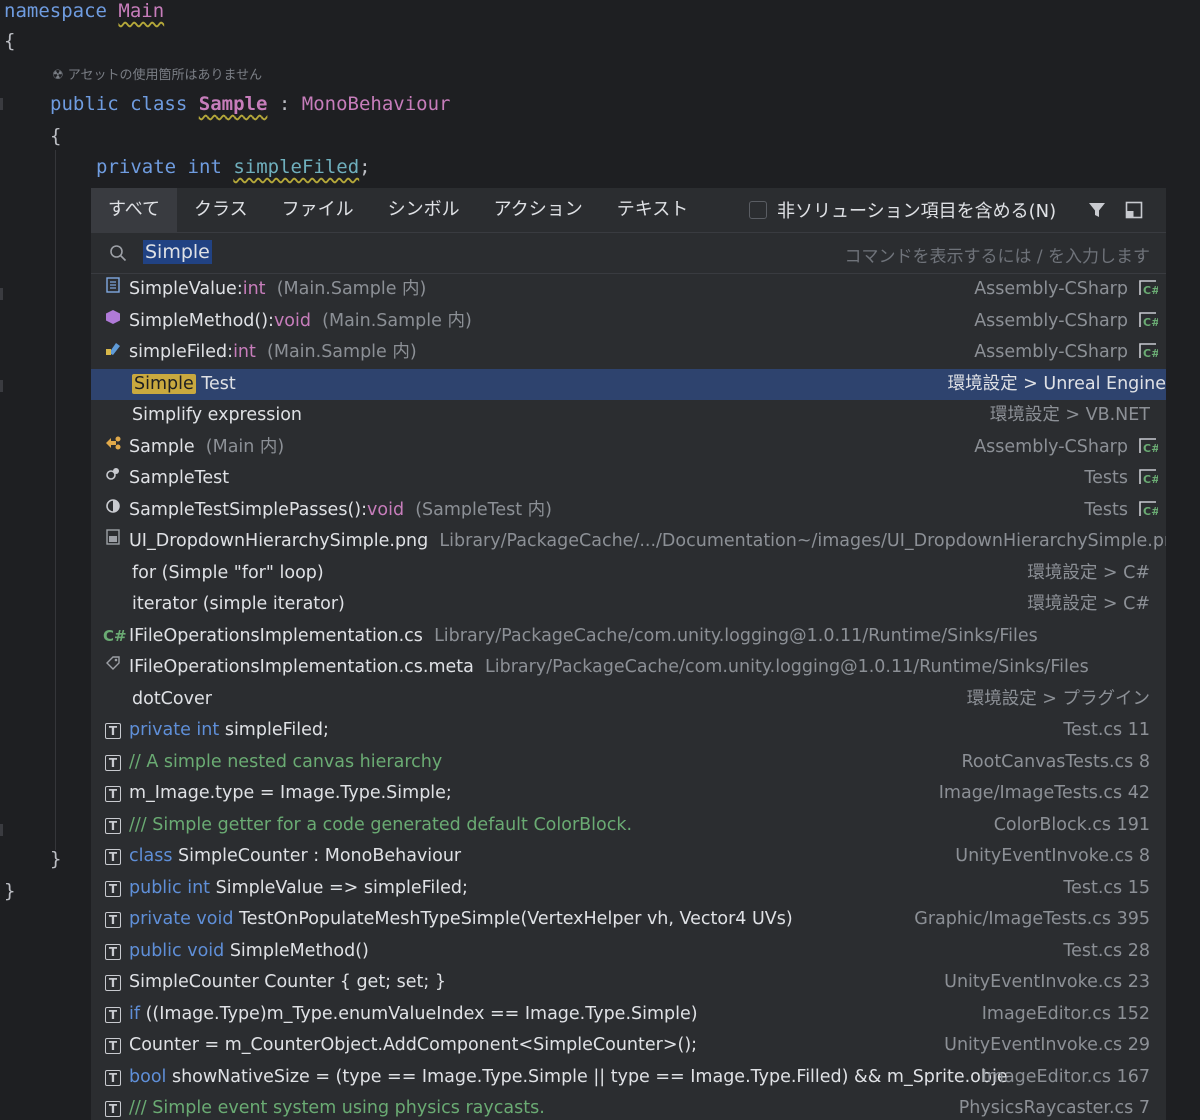 The width and height of the screenshot is (1200, 1120). I want to click on result-location: Image/ImageTests.cs 42, so click(1044, 794).